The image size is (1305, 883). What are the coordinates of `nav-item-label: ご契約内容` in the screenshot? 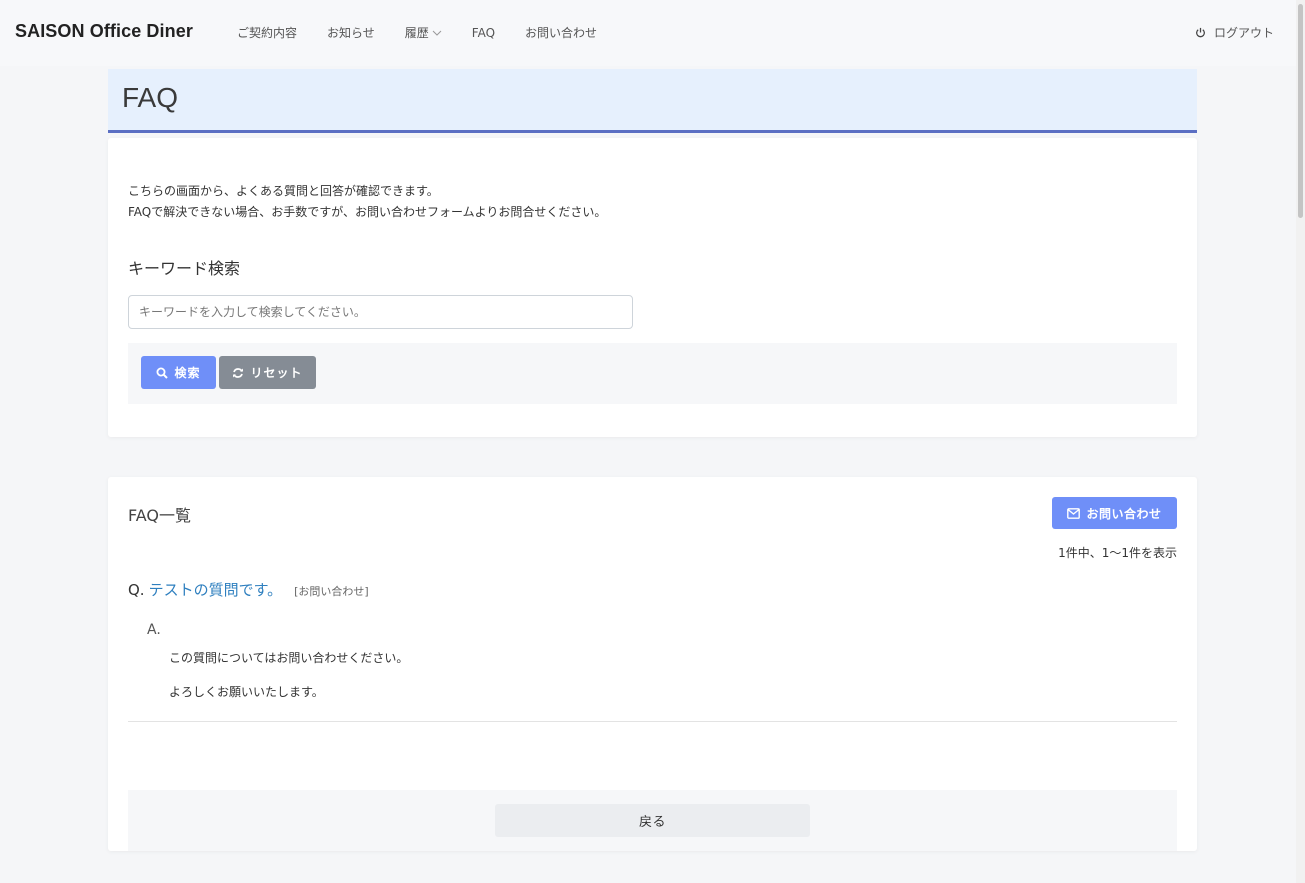 It's located at (267, 33).